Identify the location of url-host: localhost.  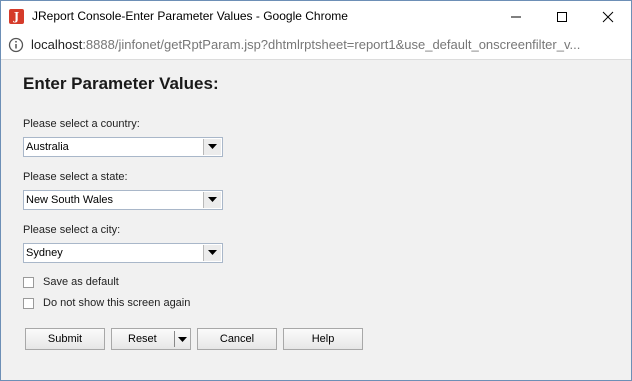
(57, 44).